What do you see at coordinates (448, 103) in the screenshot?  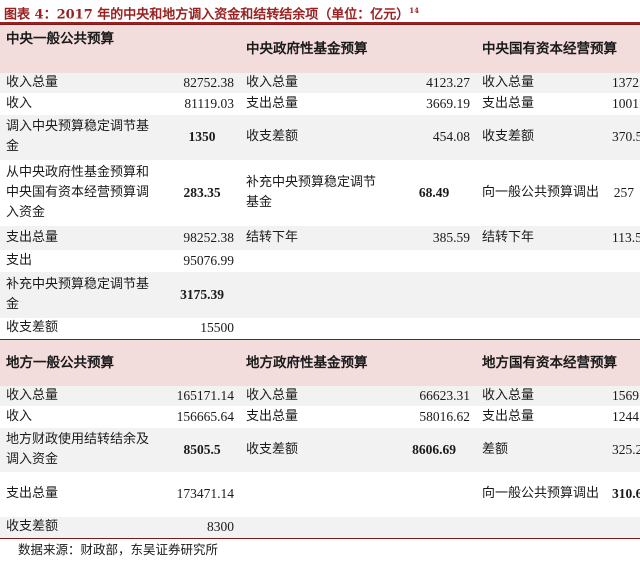 I see `row-value: 3669.19` at bounding box center [448, 103].